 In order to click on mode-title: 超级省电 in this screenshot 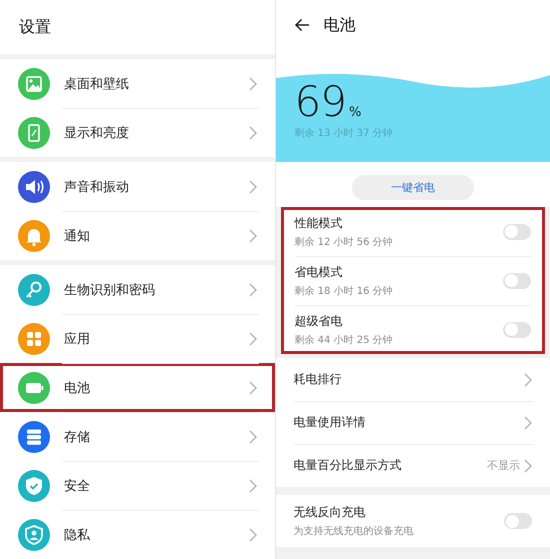, I will do `click(319, 321)`.